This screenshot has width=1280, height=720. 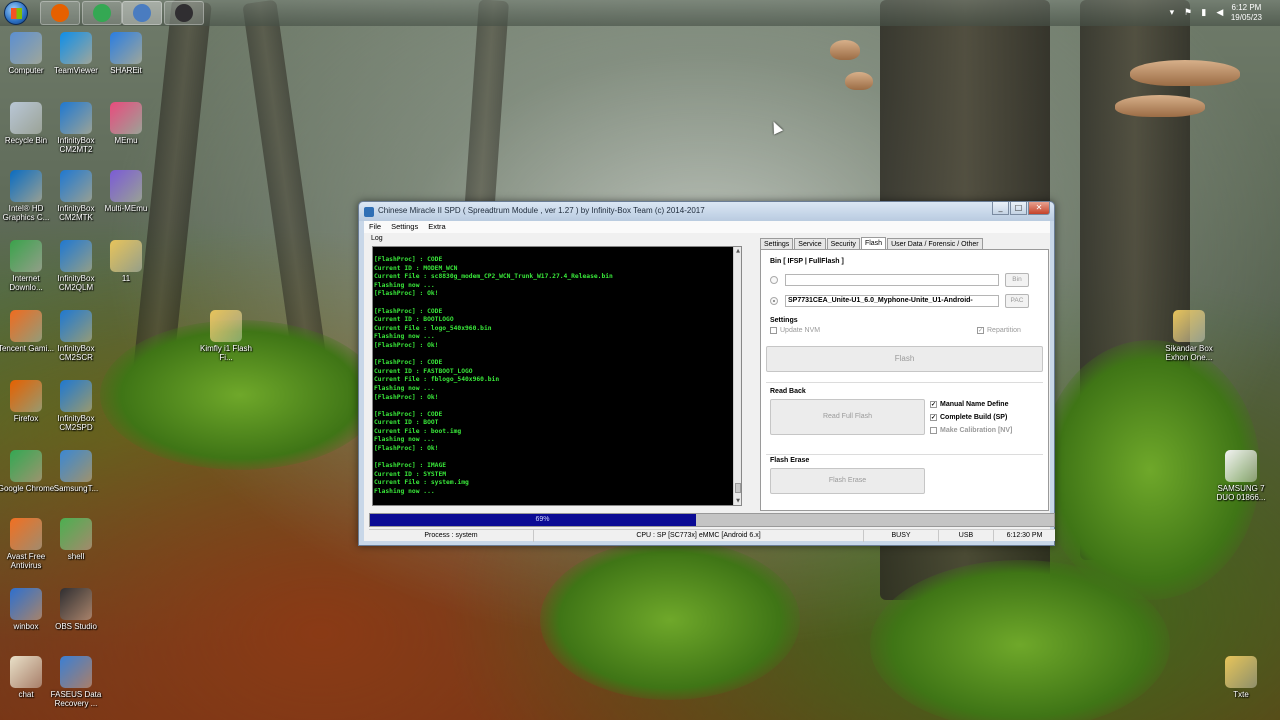 I want to click on bin-file-field, so click(x=892, y=280).